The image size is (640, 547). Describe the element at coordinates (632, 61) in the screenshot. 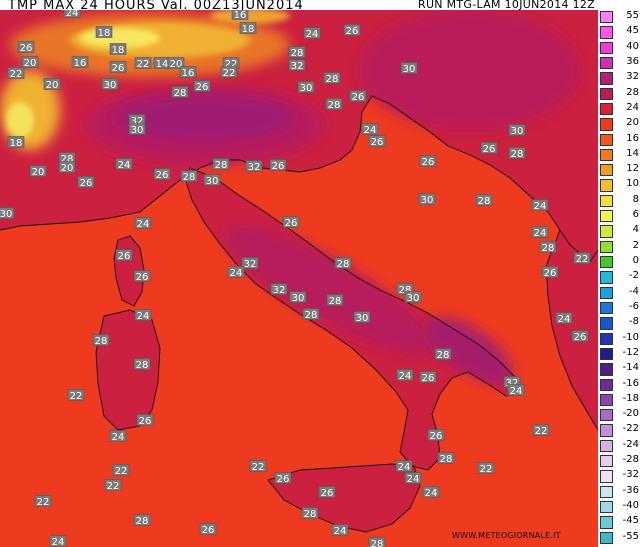

I see `legend-label: 36` at that location.